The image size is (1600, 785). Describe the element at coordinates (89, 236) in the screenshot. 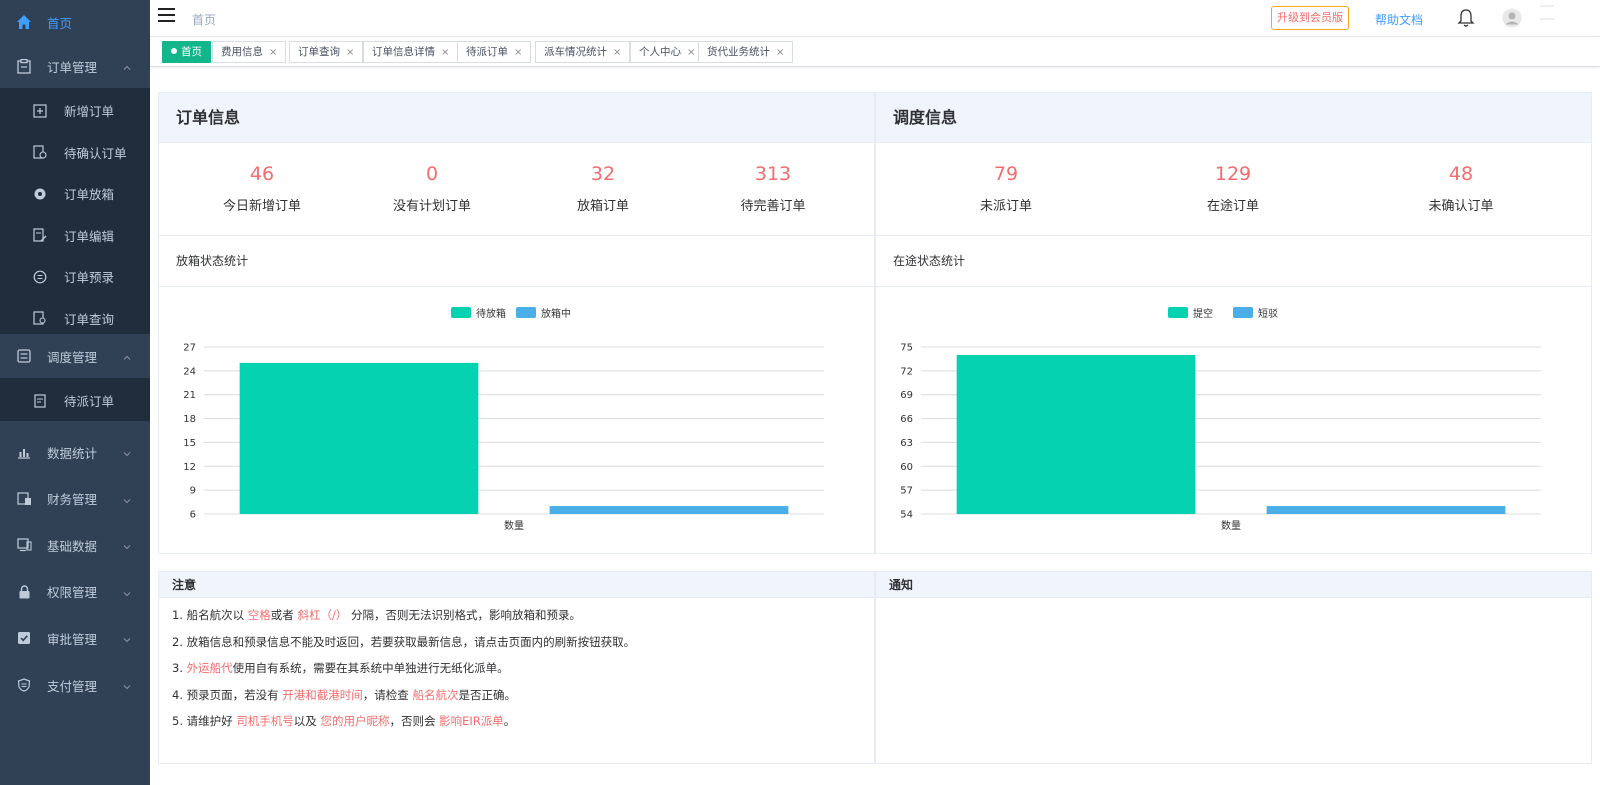

I see `sidebar-item-label: 订单编辑` at that location.